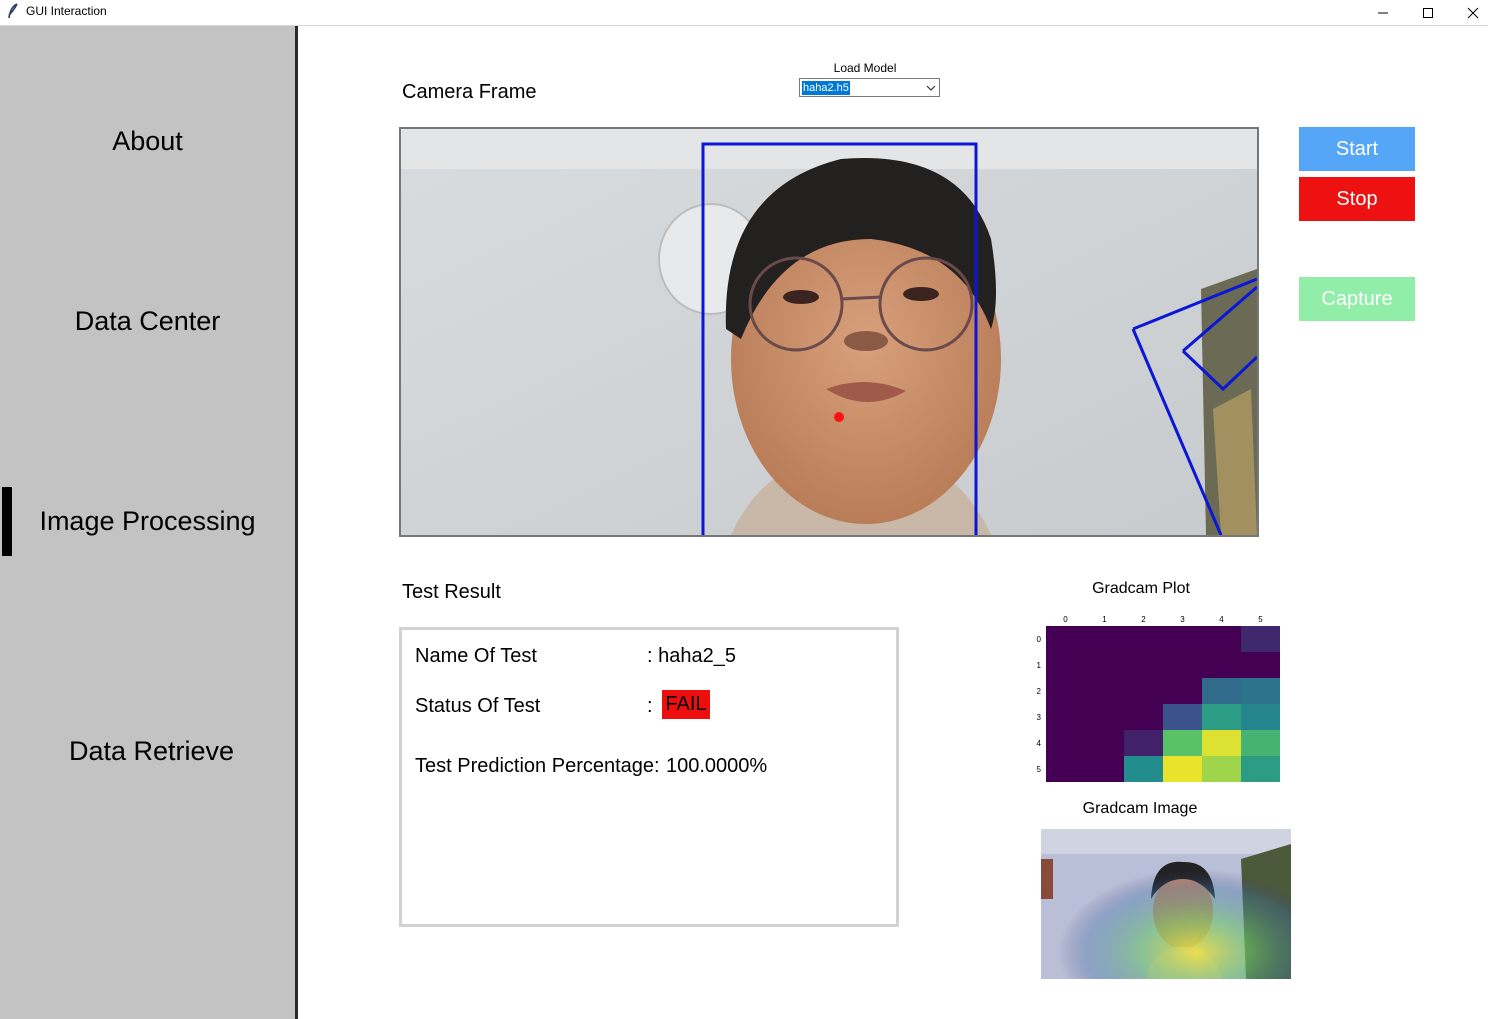 This screenshot has height=1019, width=1488. Describe the element at coordinates (478, 706) in the screenshot. I see `test-status-label: Status Of Test` at that location.